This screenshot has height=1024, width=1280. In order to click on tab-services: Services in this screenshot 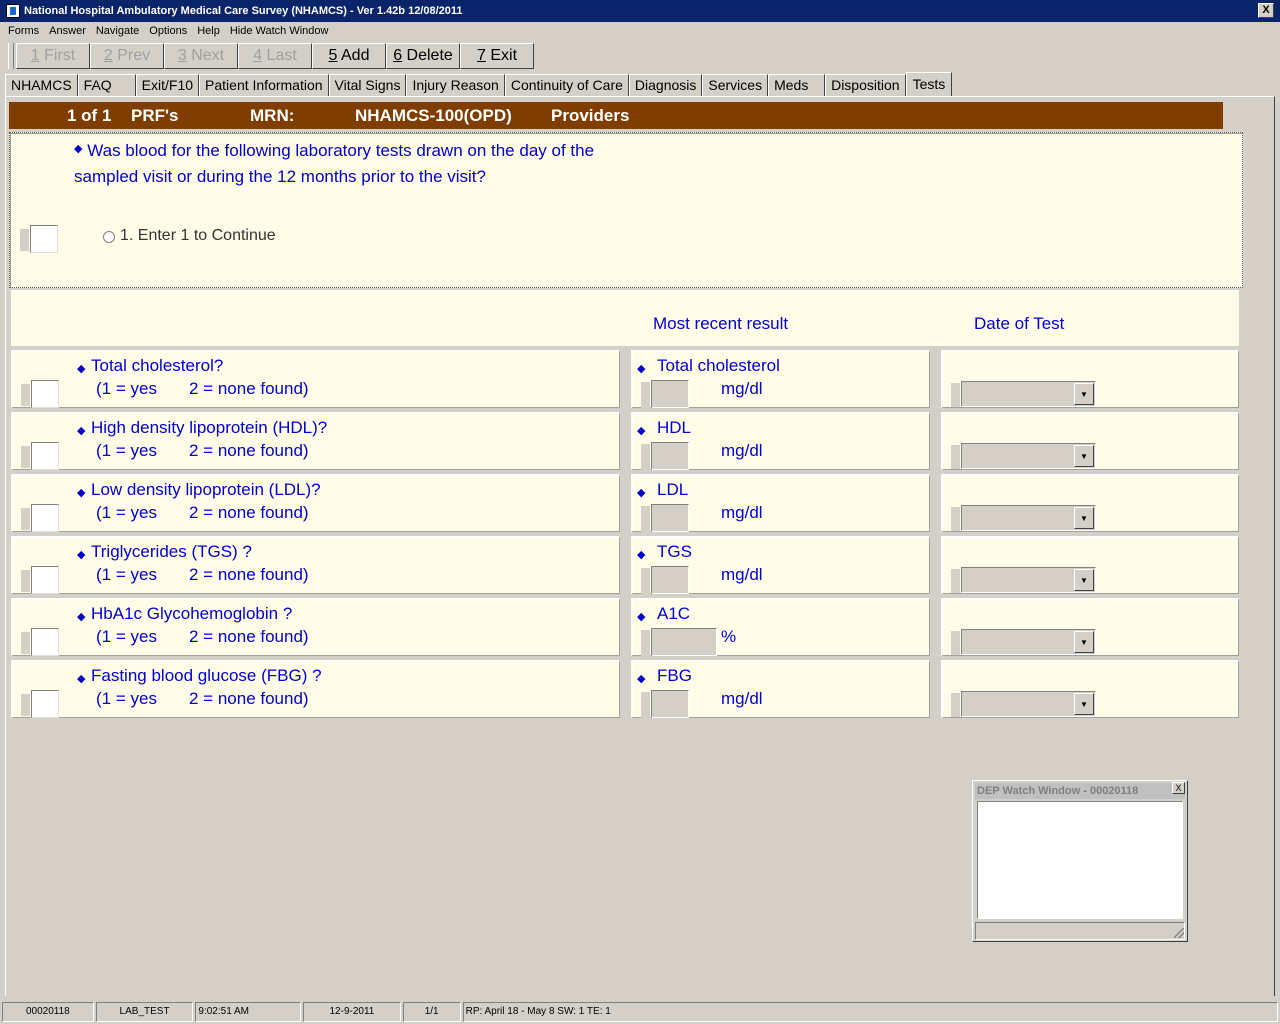, I will do `click(735, 85)`.